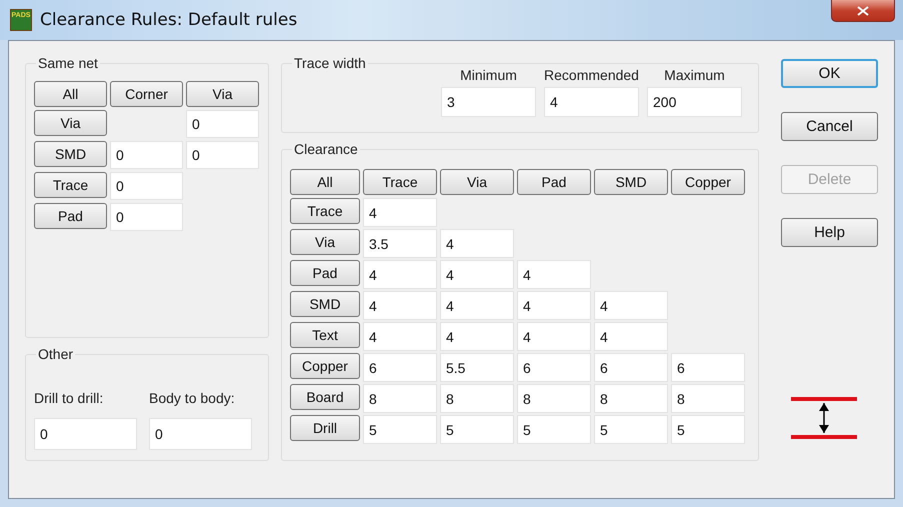  I want to click on column-button: Copper, so click(708, 182).